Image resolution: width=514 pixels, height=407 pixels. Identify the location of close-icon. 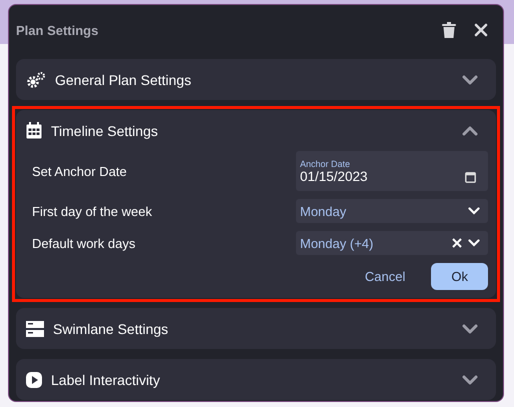
(481, 30).